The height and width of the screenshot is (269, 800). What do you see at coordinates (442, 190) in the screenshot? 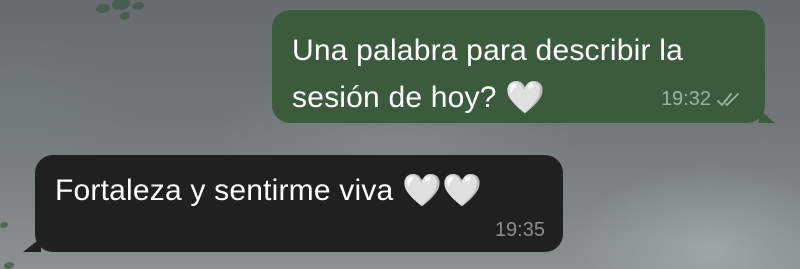
I see `white-hearts-emoji: 🤍🤍` at bounding box center [442, 190].